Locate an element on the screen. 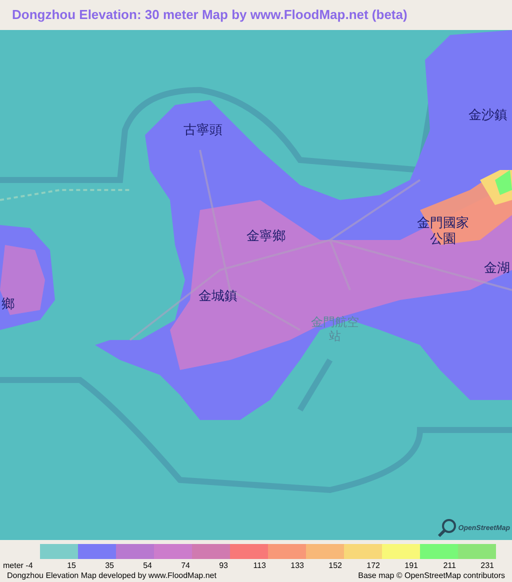 The height and width of the screenshot is (582, 512). legend-label: 211 is located at coordinates (449, 566).